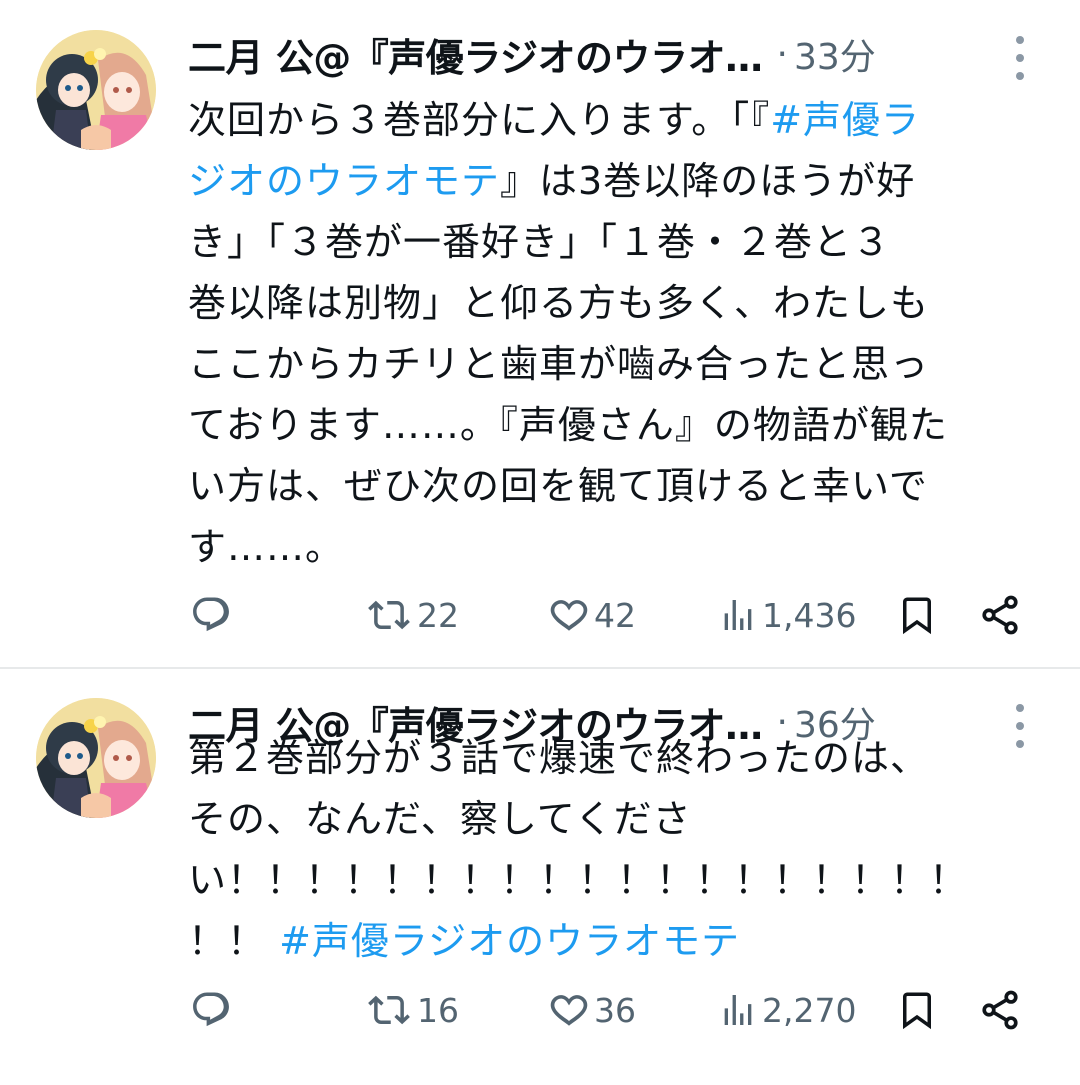 The width and height of the screenshot is (1080, 1085). I want to click on text-line: 第２巻部分が３話で爆速で終わったのは、, so click(618, 758).